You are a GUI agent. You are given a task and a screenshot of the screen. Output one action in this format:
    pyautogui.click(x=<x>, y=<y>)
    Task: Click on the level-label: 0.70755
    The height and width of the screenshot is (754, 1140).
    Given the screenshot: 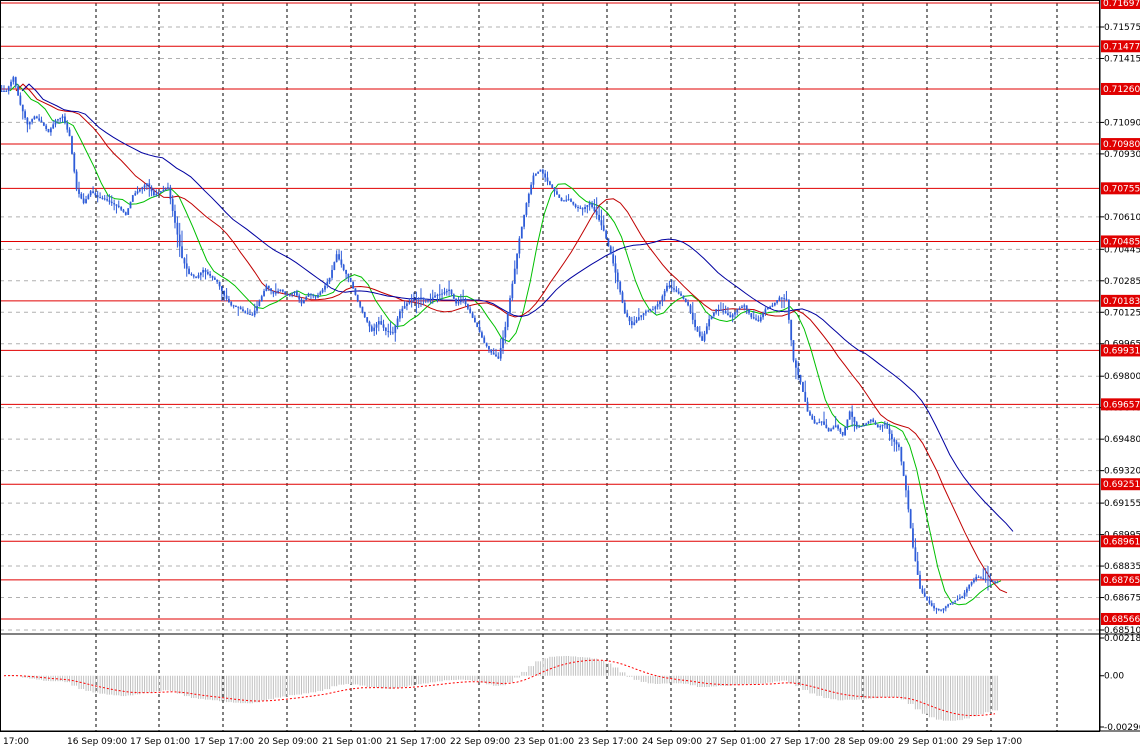 What is the action you would take?
    pyautogui.click(x=1121, y=189)
    